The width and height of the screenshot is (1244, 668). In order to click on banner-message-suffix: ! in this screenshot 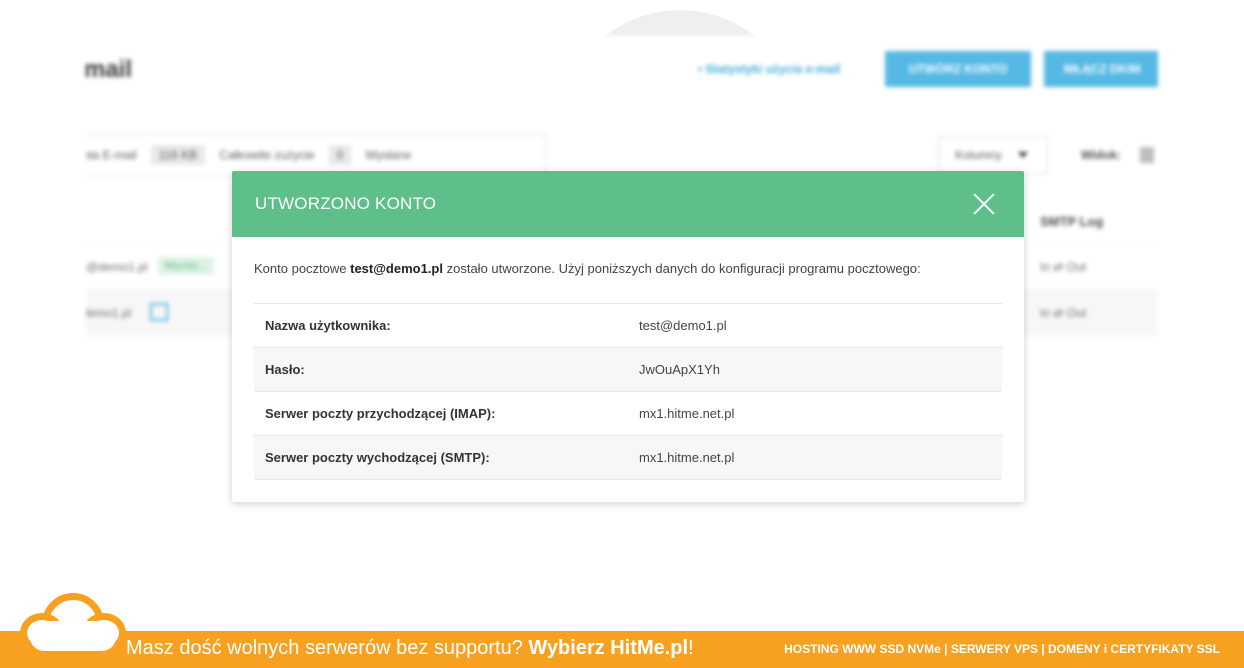, I will do `click(691, 648)`.